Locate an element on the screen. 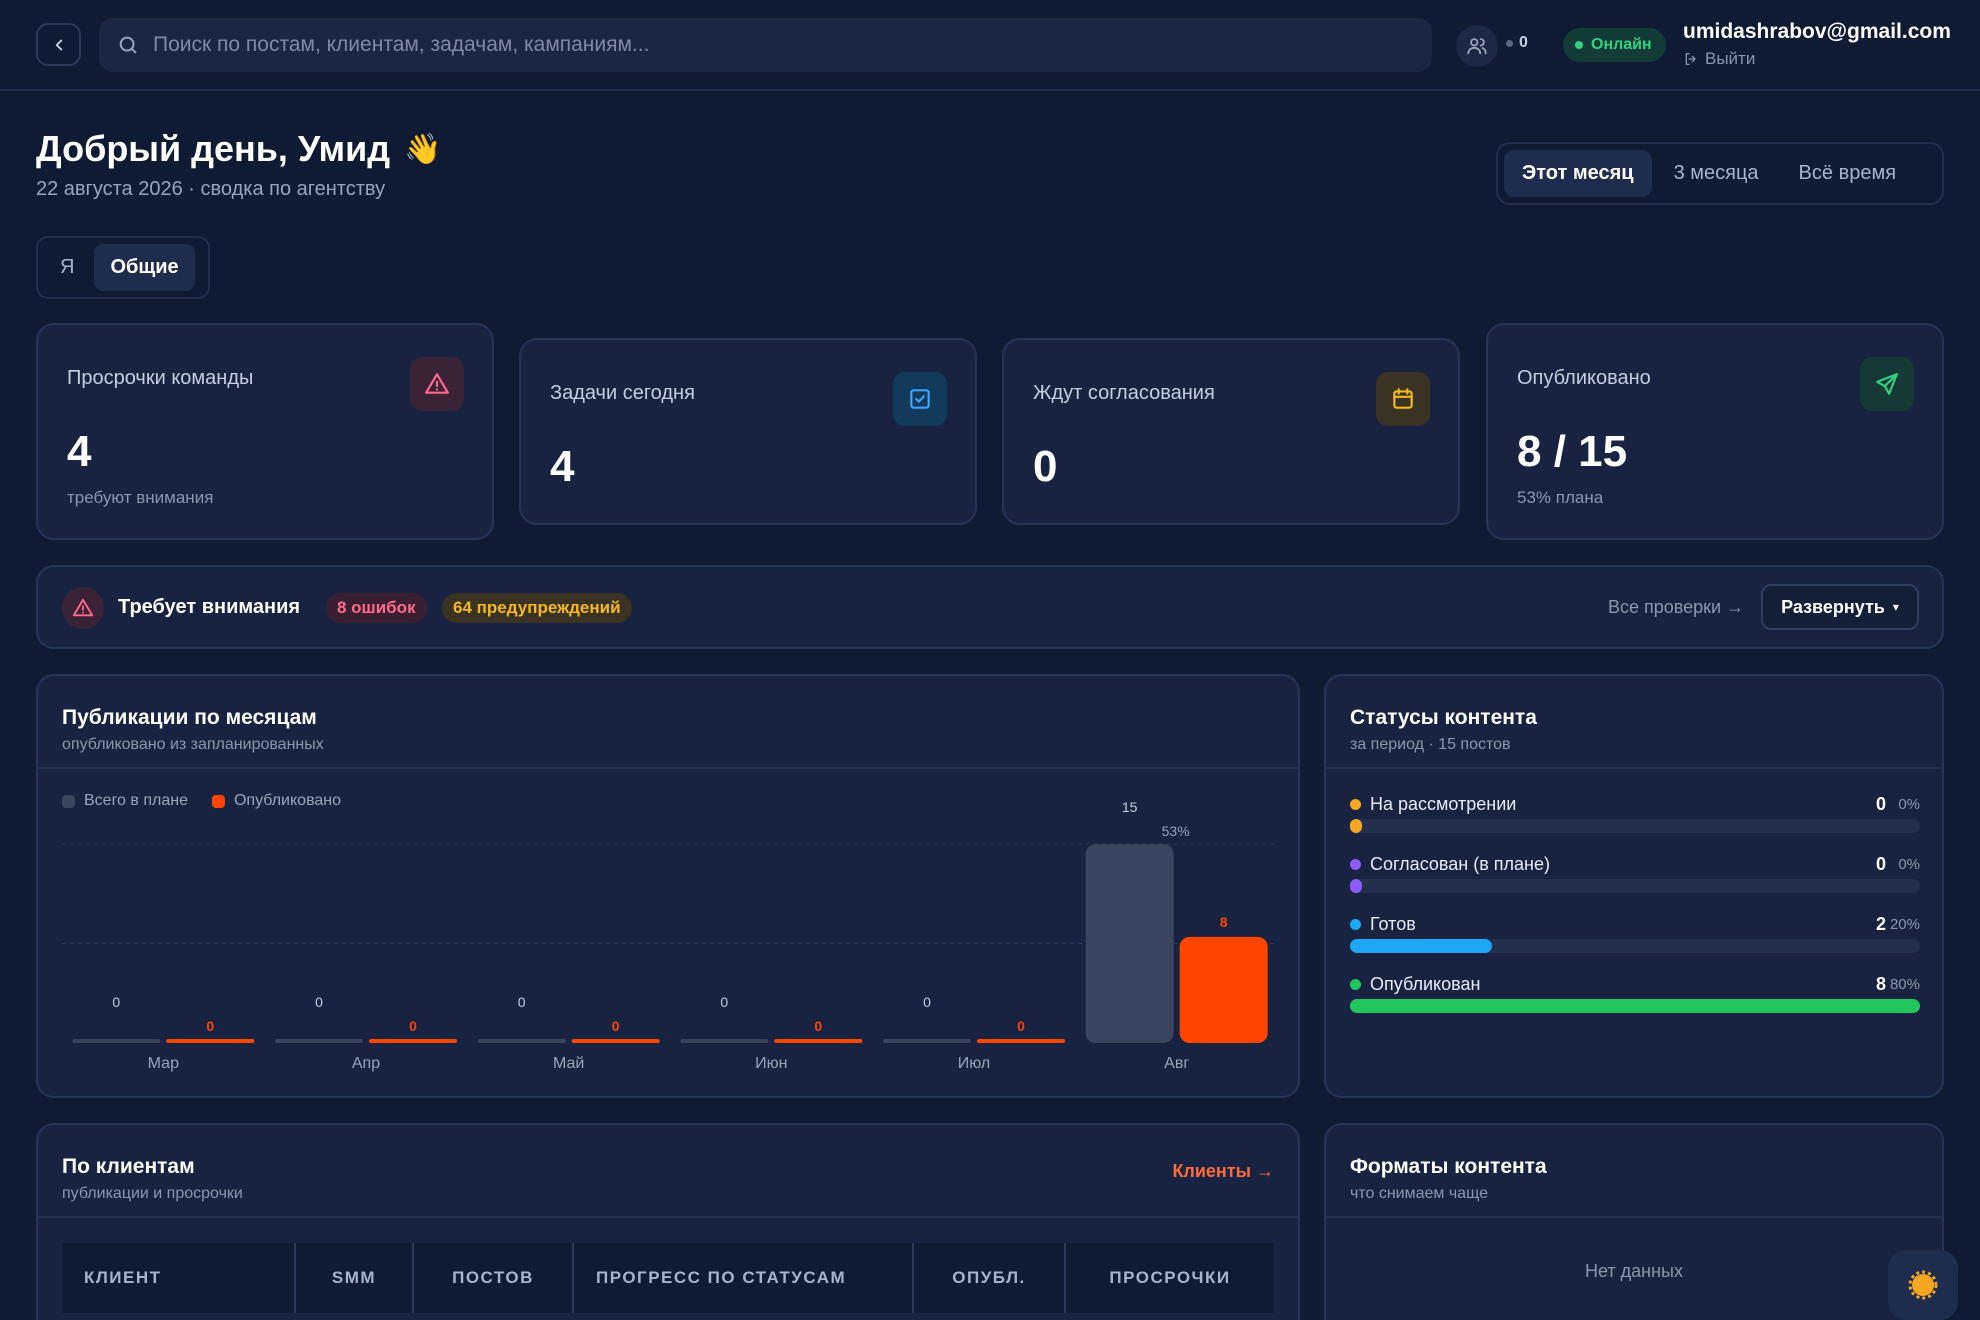 The height and width of the screenshot is (1320, 1980). column-header-smm: SMM is located at coordinates (355, 1278).